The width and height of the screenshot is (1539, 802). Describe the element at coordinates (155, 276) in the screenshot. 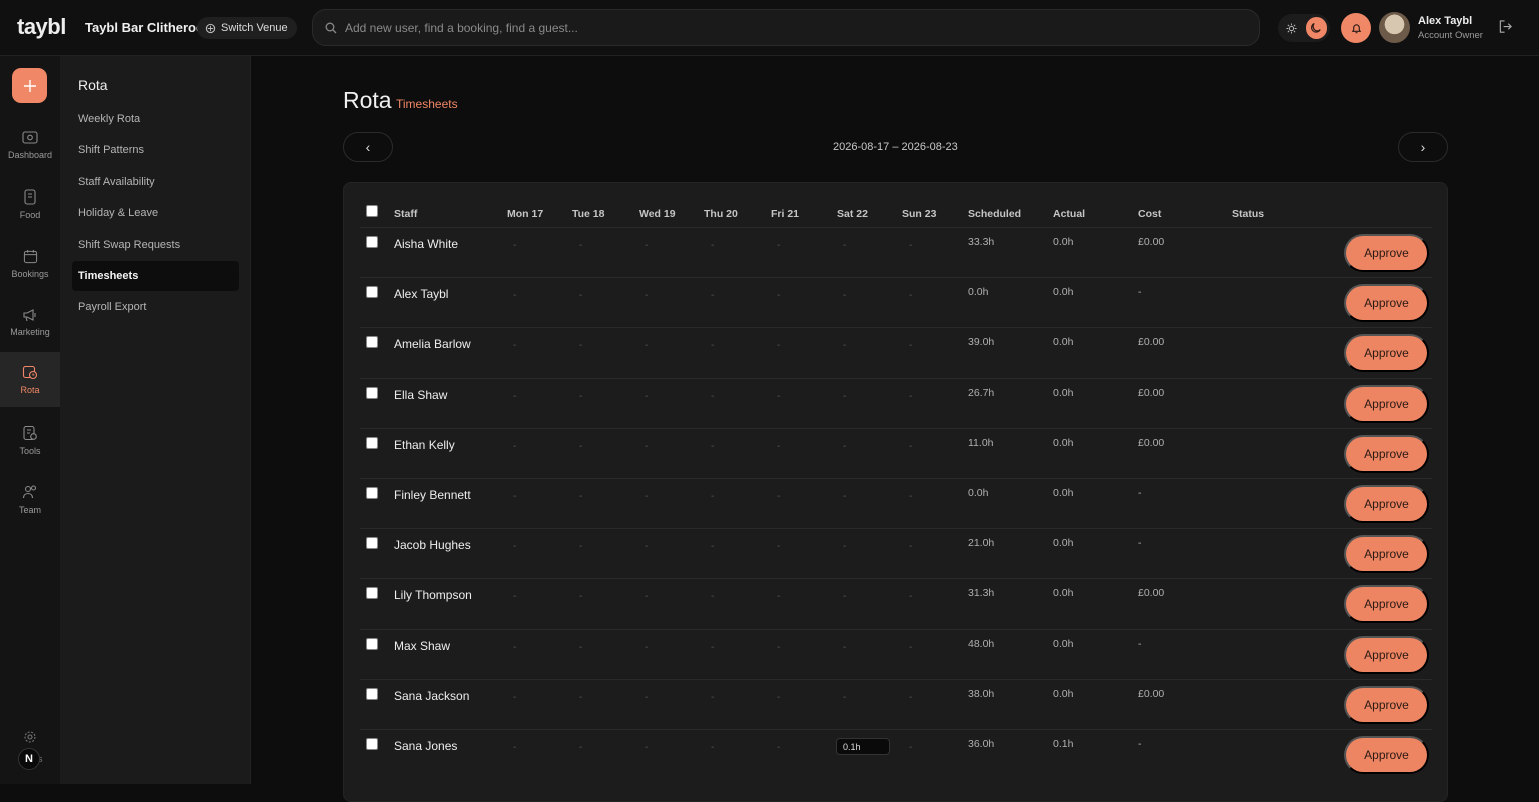

I see `subnav-item-timesheets: Timesheets` at that location.